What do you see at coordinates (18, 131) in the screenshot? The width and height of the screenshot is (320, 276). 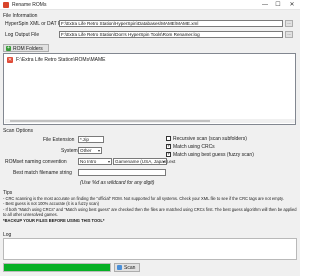 I see `scan-options-group-label: Scan Options` at bounding box center [18, 131].